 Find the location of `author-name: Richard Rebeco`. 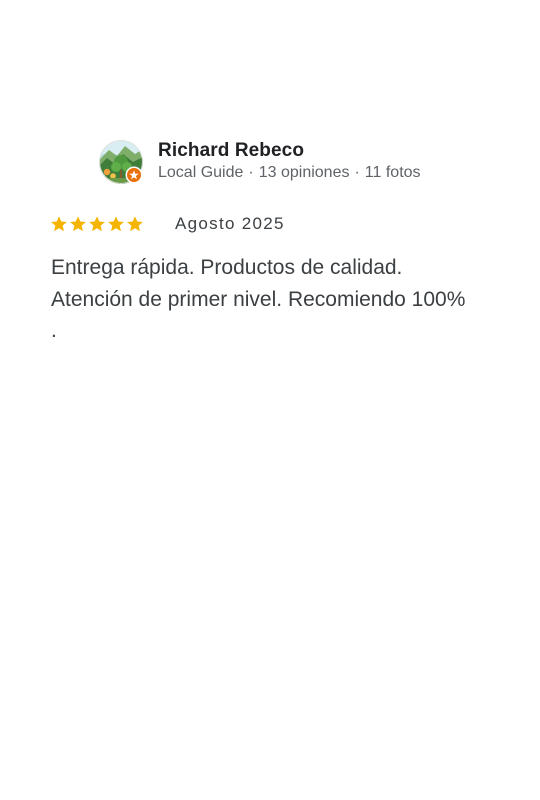

author-name: Richard Rebeco is located at coordinates (231, 151).